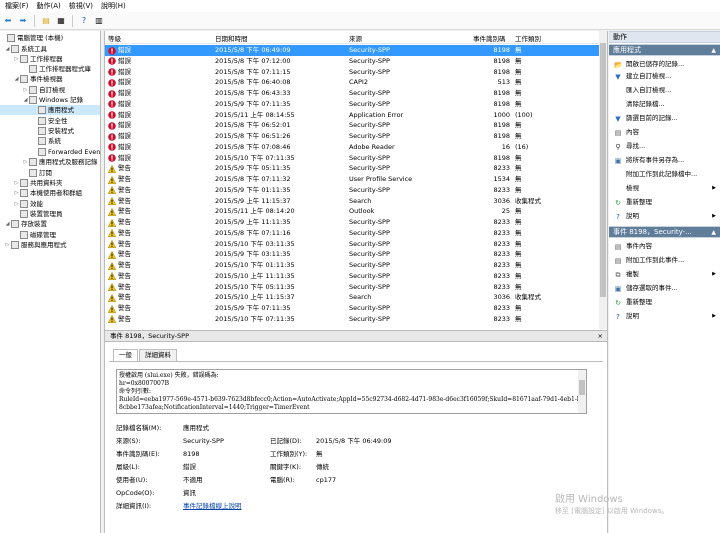  I want to click on close-icon: ×, so click(600, 336).